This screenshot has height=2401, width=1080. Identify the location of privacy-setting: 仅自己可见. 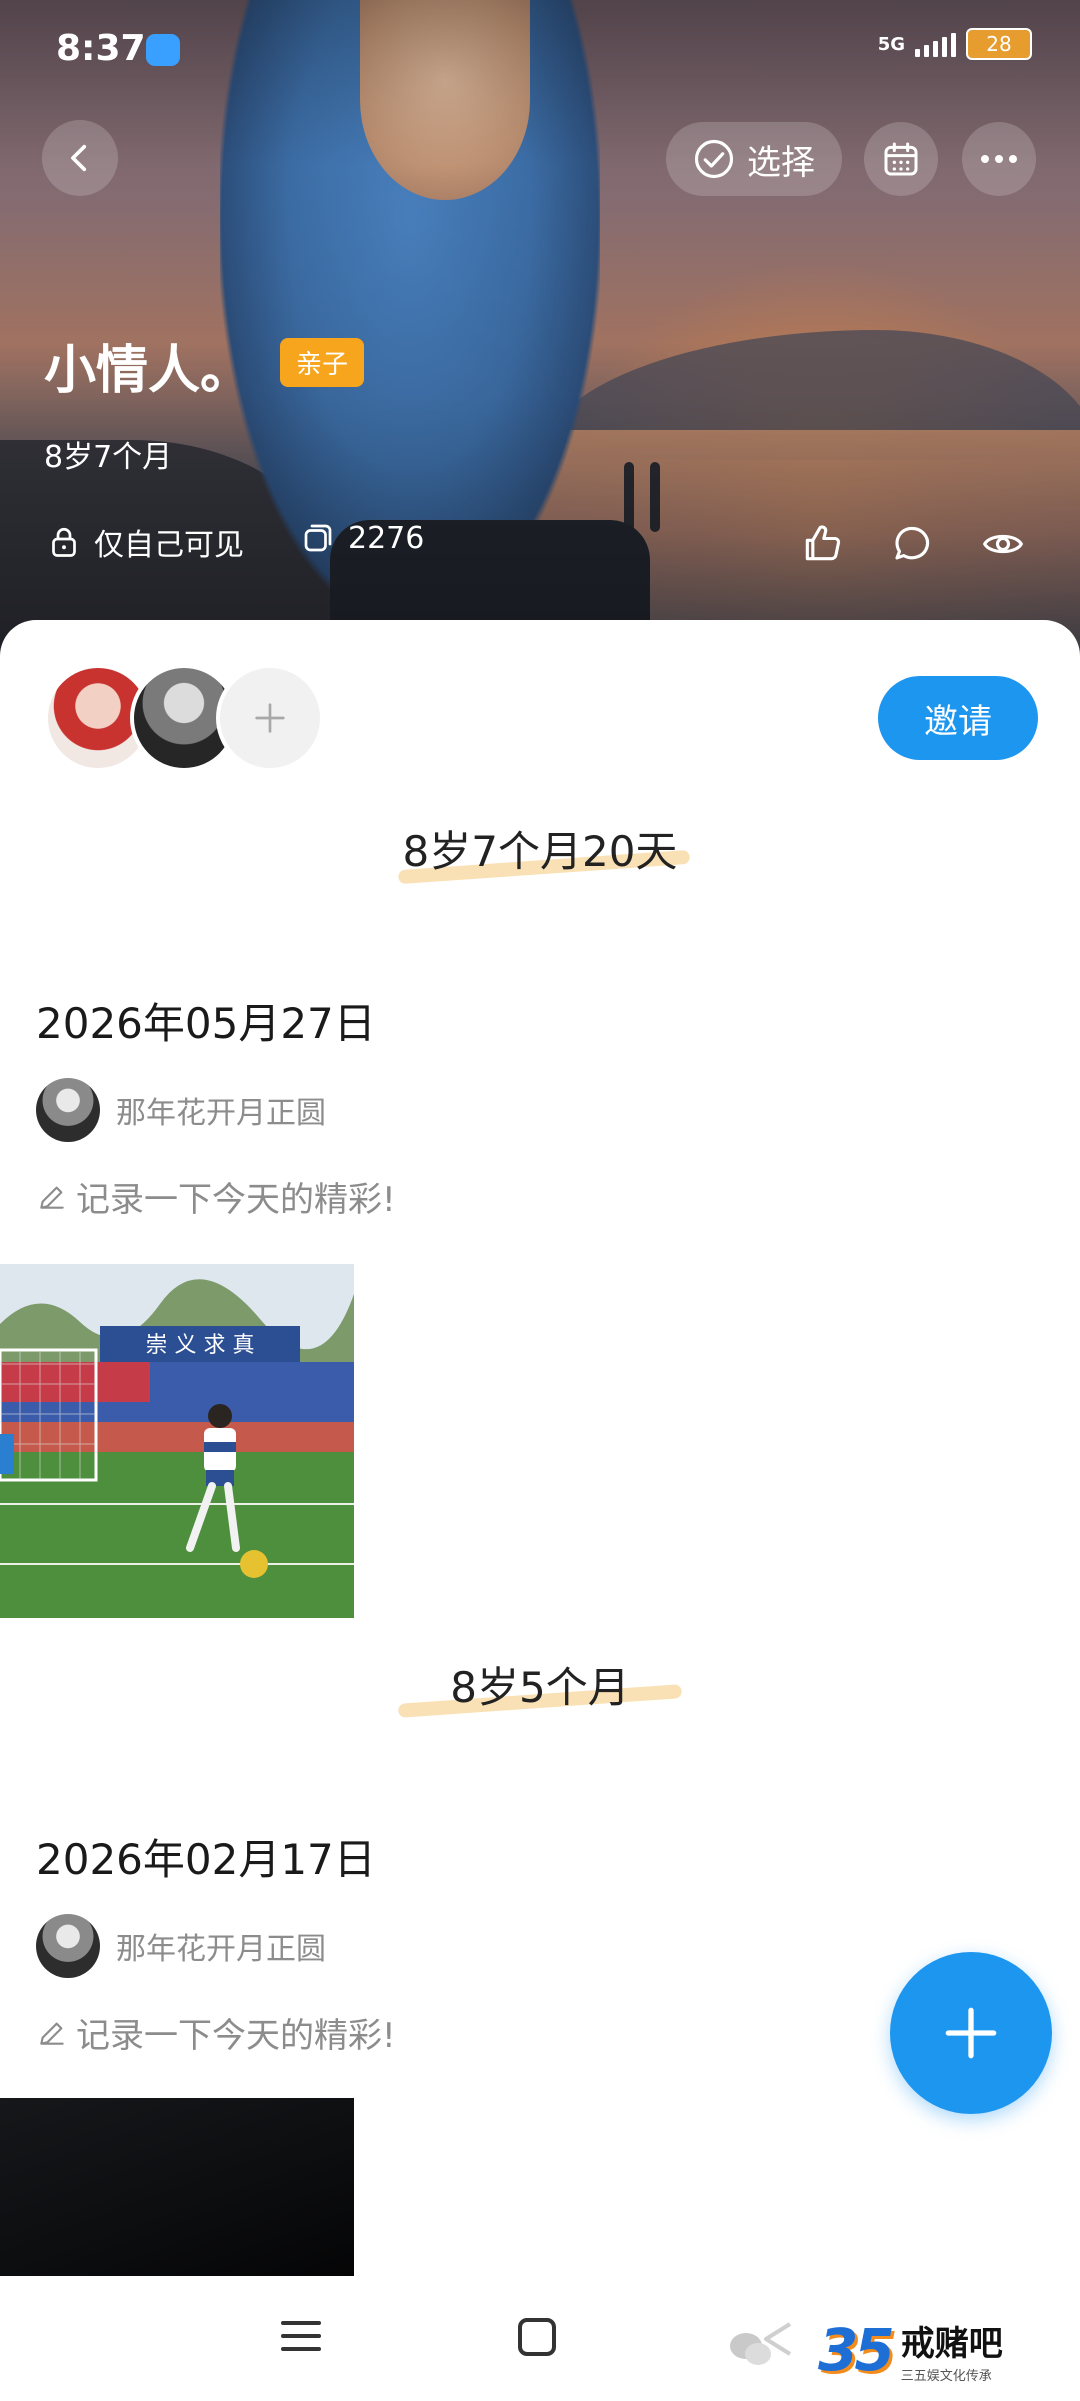
(145, 542).